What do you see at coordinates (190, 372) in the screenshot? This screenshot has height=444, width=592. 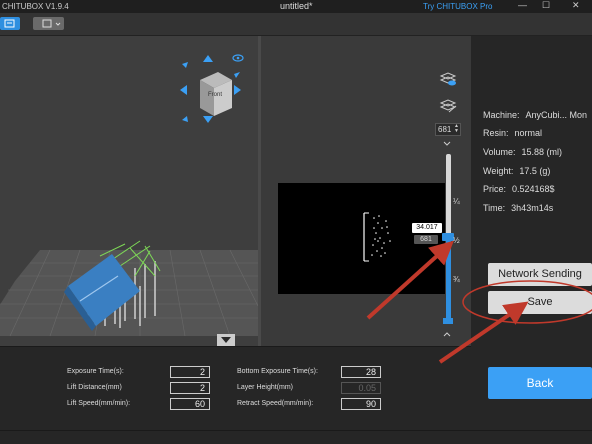 I see `exposure-time-field: 2` at bounding box center [190, 372].